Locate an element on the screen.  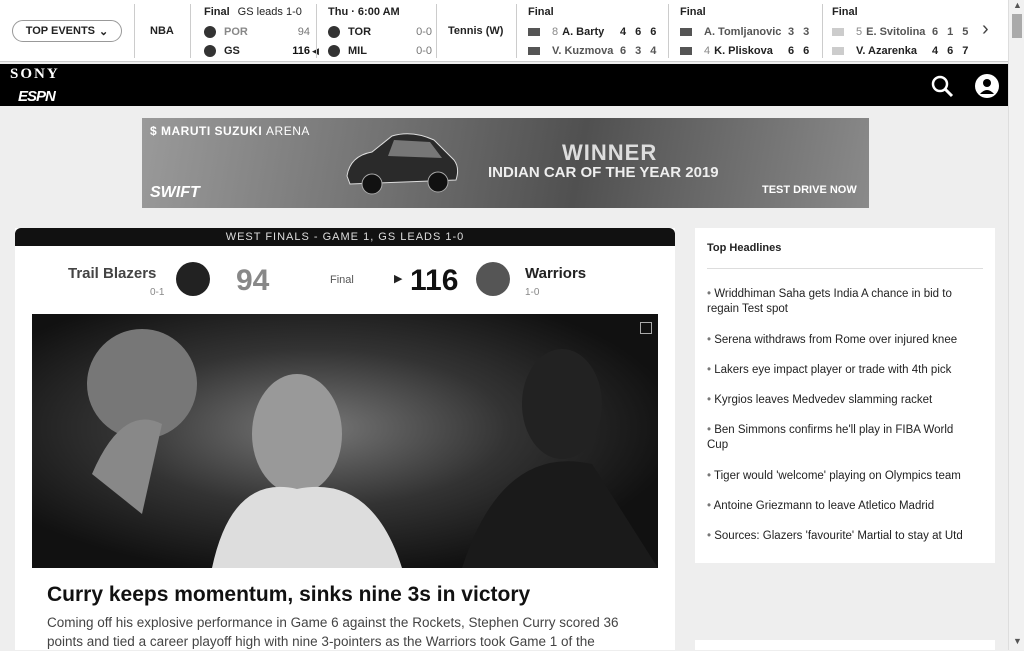
seed: 8 is located at coordinates (555, 32).